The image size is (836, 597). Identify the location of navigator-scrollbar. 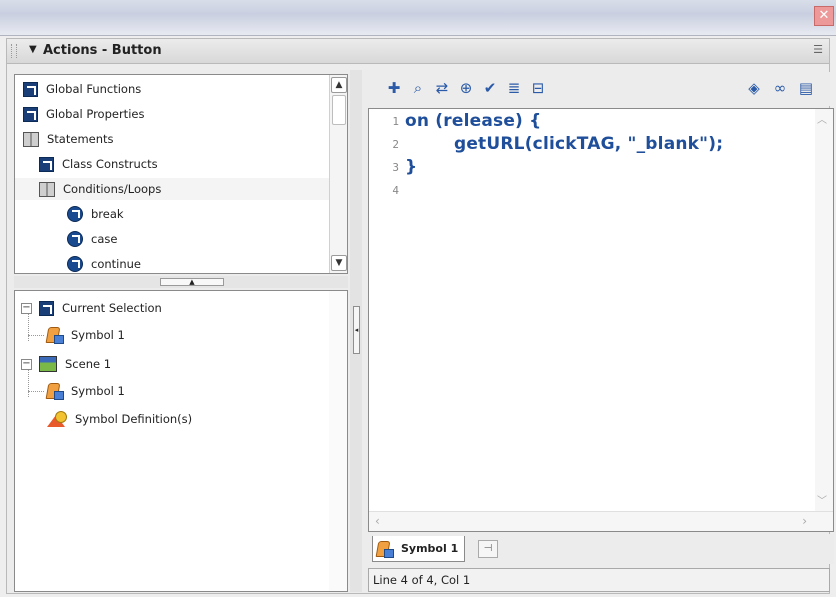
(338, 441).